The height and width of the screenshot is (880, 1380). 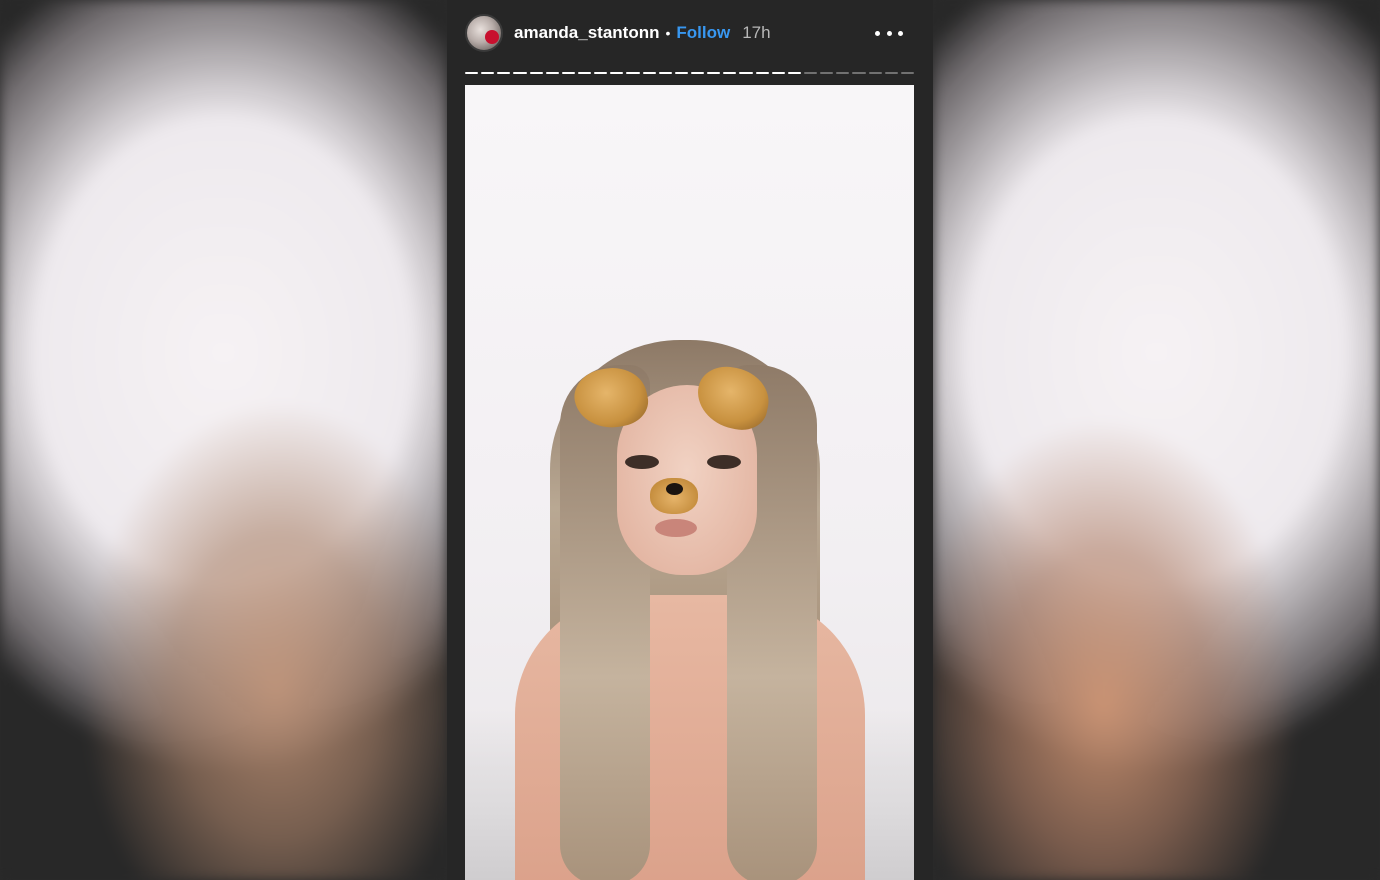 I want to click on dog-nose-icon, so click(x=674, y=489).